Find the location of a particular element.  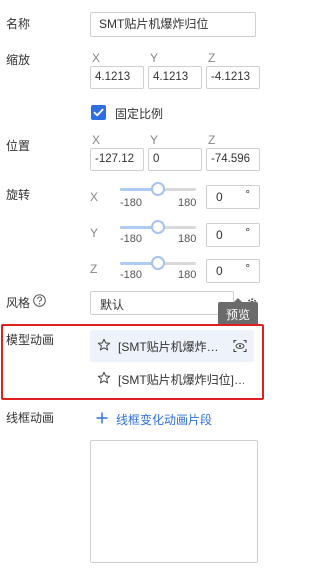

rotation-x-max: 180 is located at coordinates (187, 203).